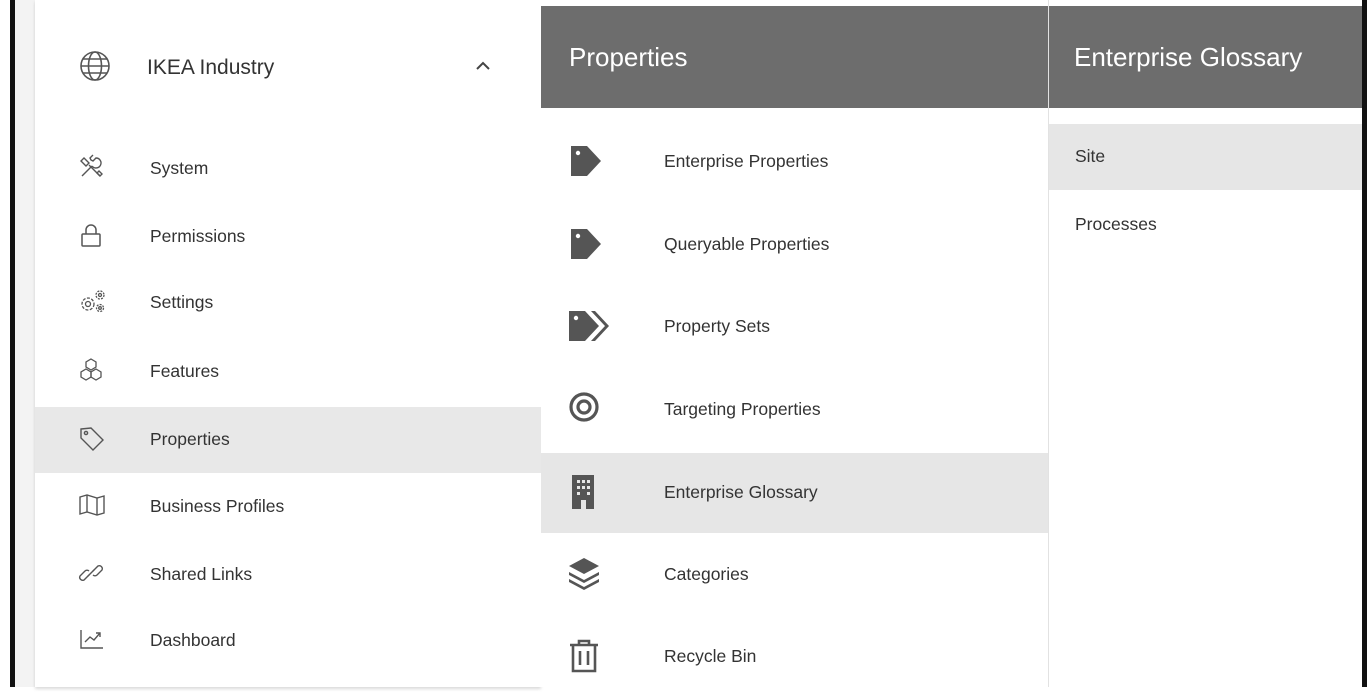 The height and width of the screenshot is (697, 1367). Describe the element at coordinates (741, 492) in the screenshot. I see `menu-item-label: Enterprise Glossary` at that location.